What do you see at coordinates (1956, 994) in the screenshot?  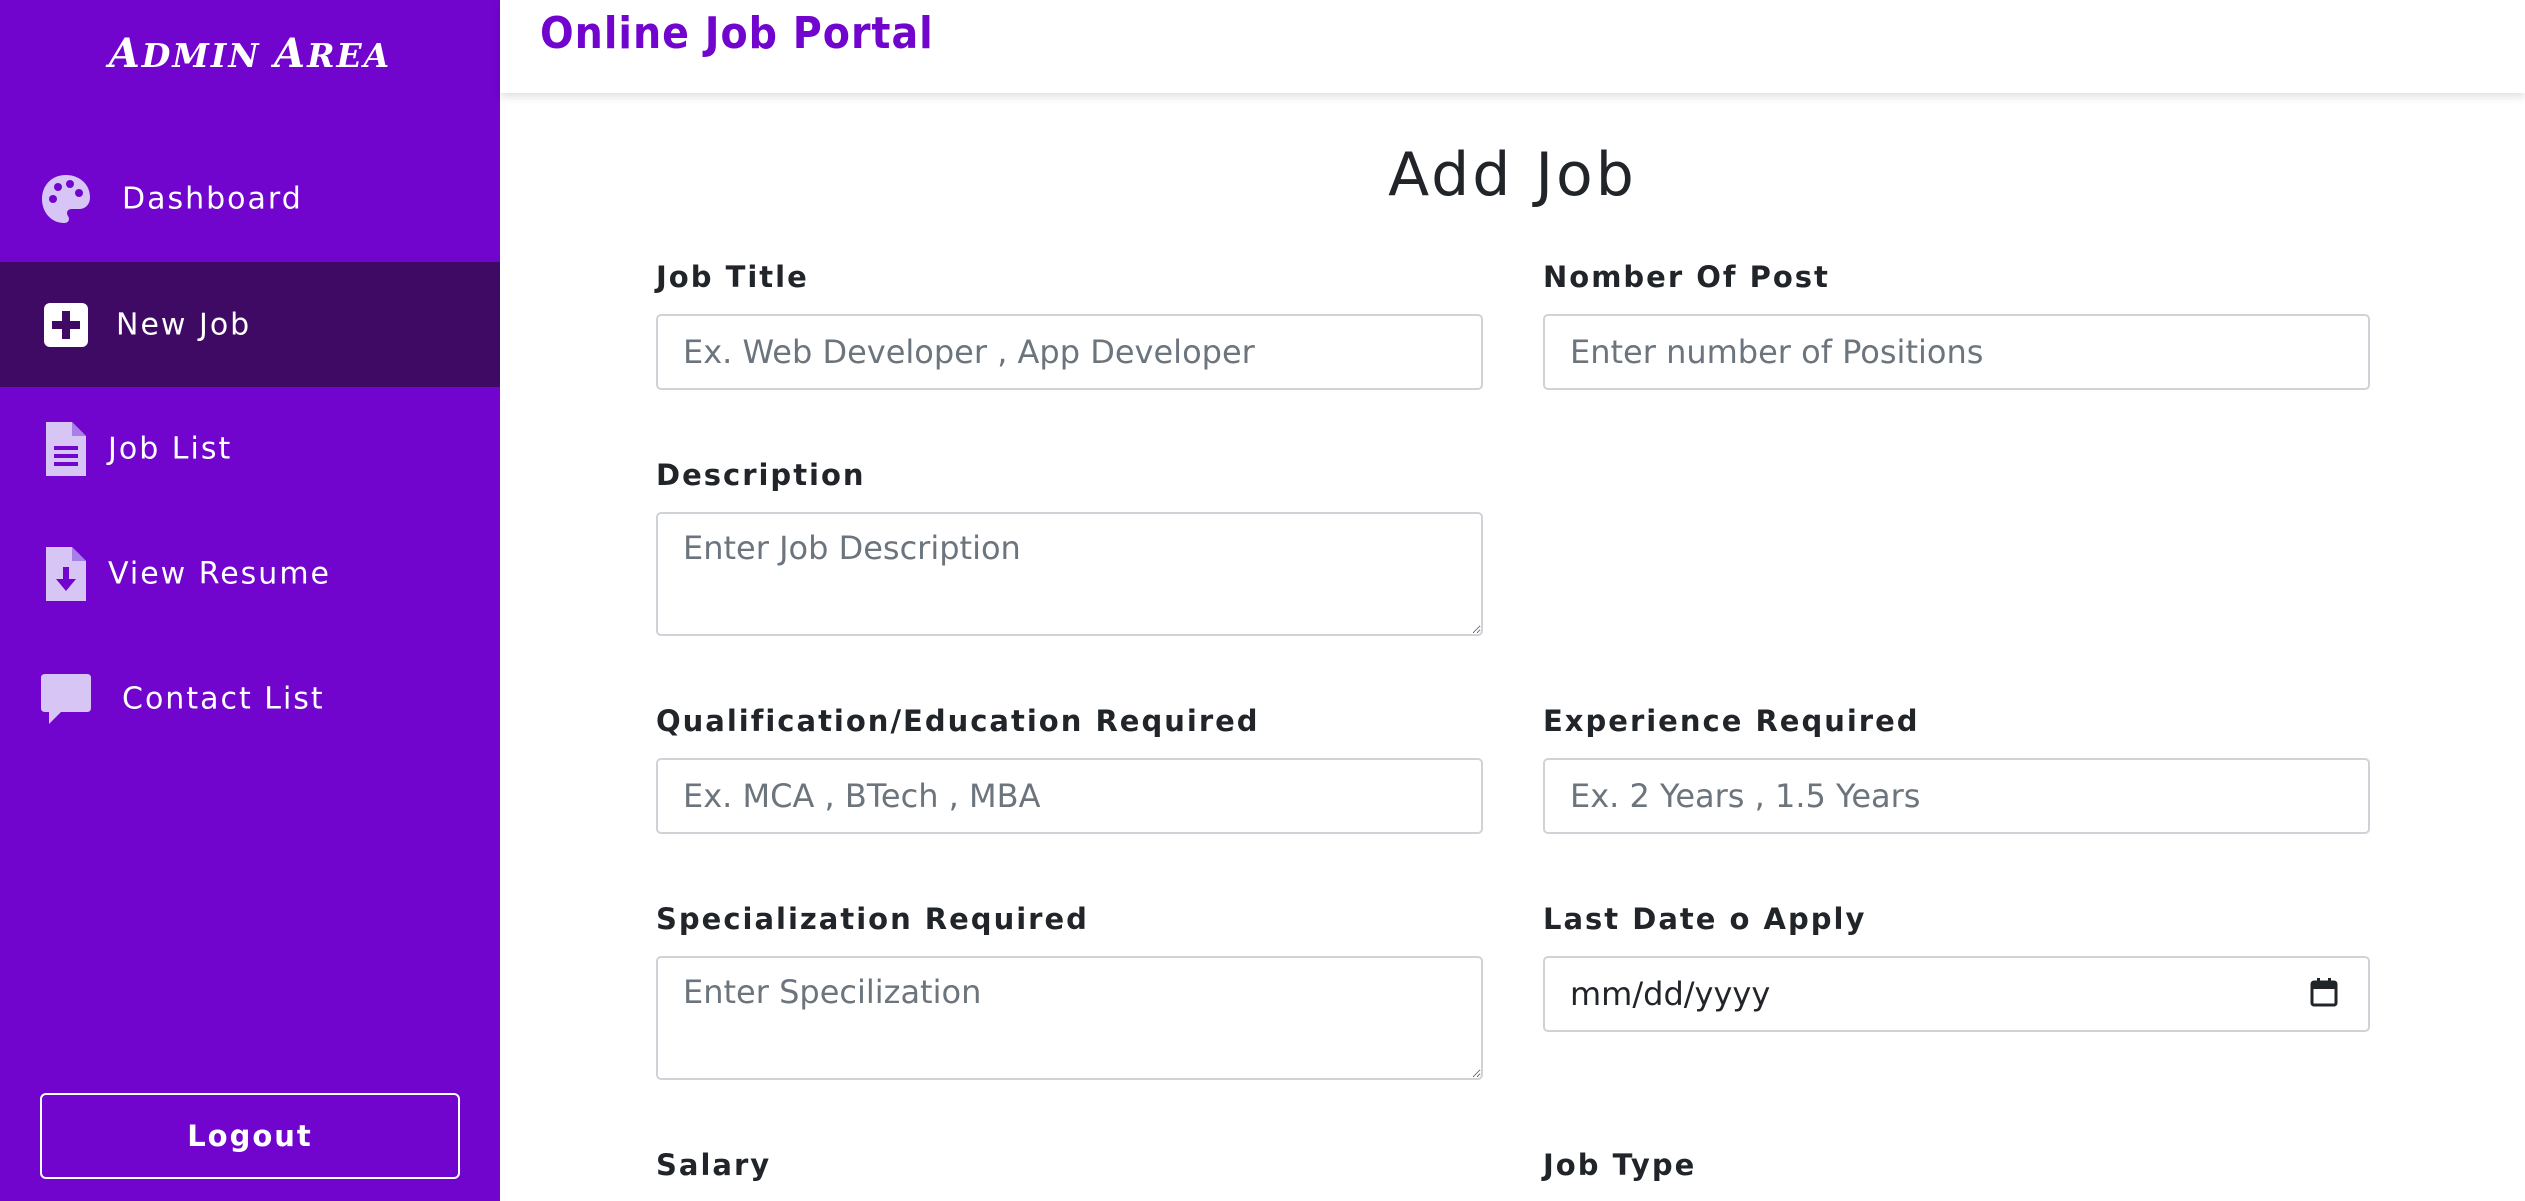 I see `last-date-input: mm/dd/yyyy` at bounding box center [1956, 994].